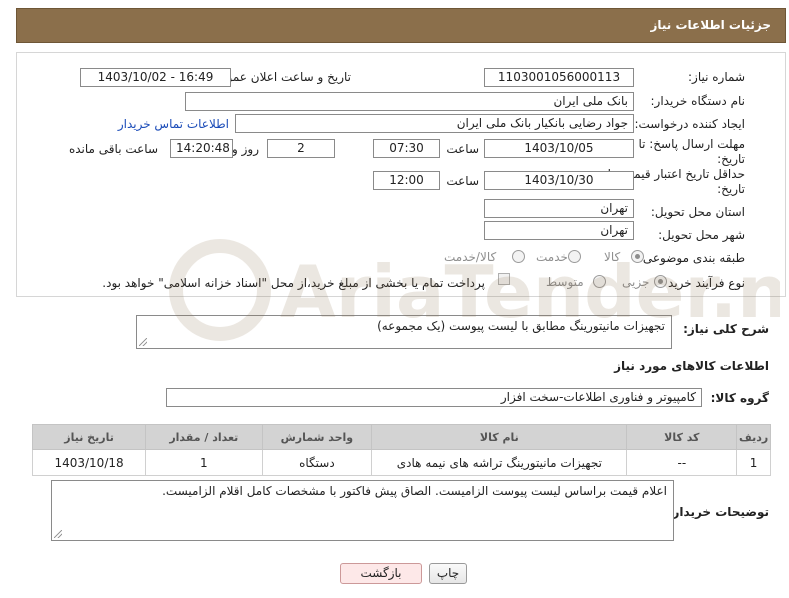 Image resolution: width=789 pixels, height=598 pixels. I want to click on province-field: تهران, so click(559, 208).